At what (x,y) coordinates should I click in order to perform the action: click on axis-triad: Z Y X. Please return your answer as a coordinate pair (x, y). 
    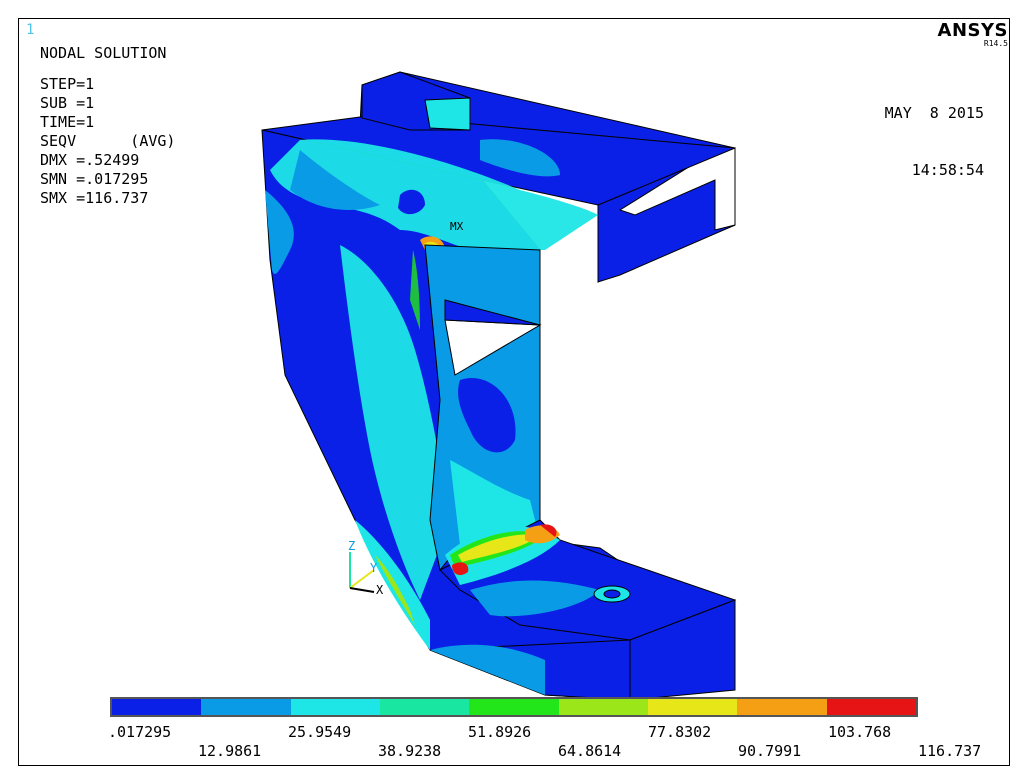
    Looking at the image, I should click on (366, 568).